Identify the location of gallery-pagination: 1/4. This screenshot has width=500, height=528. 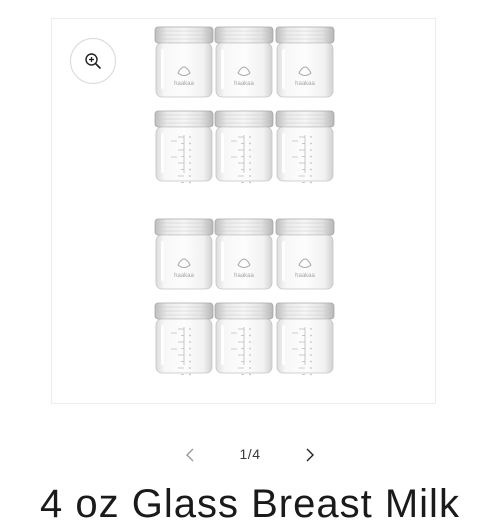
(250, 455).